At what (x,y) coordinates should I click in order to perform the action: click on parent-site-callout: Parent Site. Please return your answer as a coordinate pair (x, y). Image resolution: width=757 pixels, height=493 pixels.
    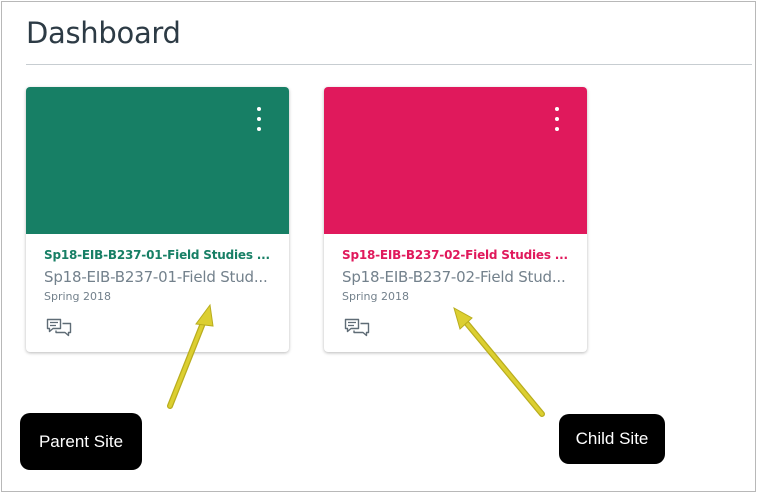
    Looking at the image, I should click on (81, 441).